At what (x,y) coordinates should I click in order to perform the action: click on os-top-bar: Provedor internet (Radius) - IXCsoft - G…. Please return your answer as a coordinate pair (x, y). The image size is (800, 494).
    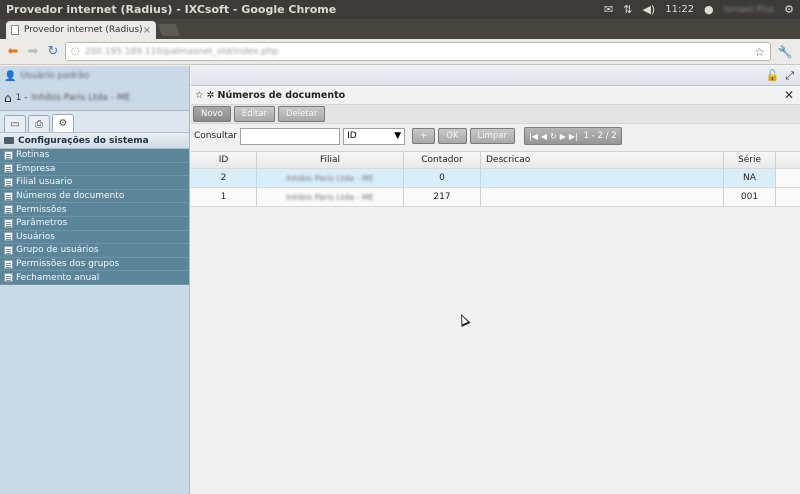
    Looking at the image, I should click on (400, 9).